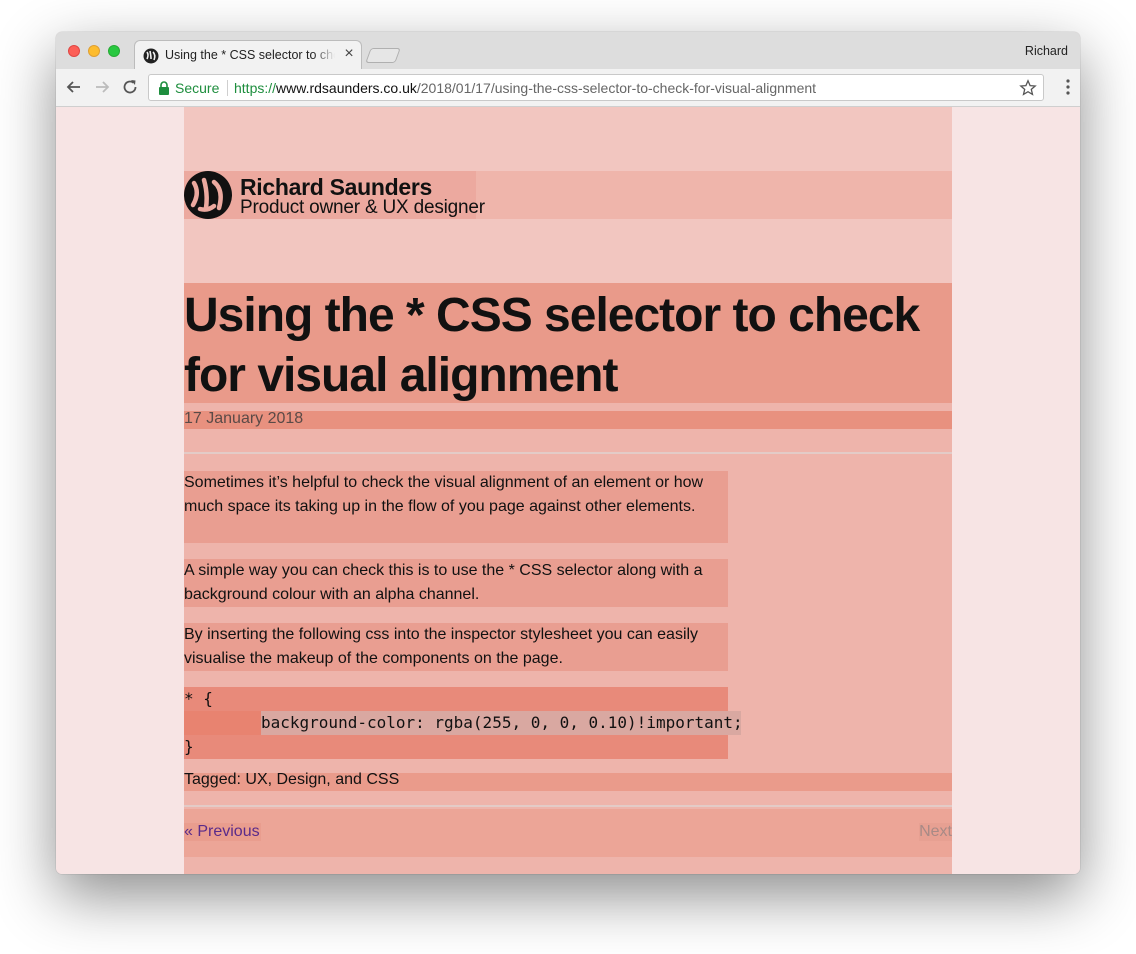 This screenshot has height=954, width=1136. Describe the element at coordinates (1028, 88) in the screenshot. I see `star-icon` at that location.